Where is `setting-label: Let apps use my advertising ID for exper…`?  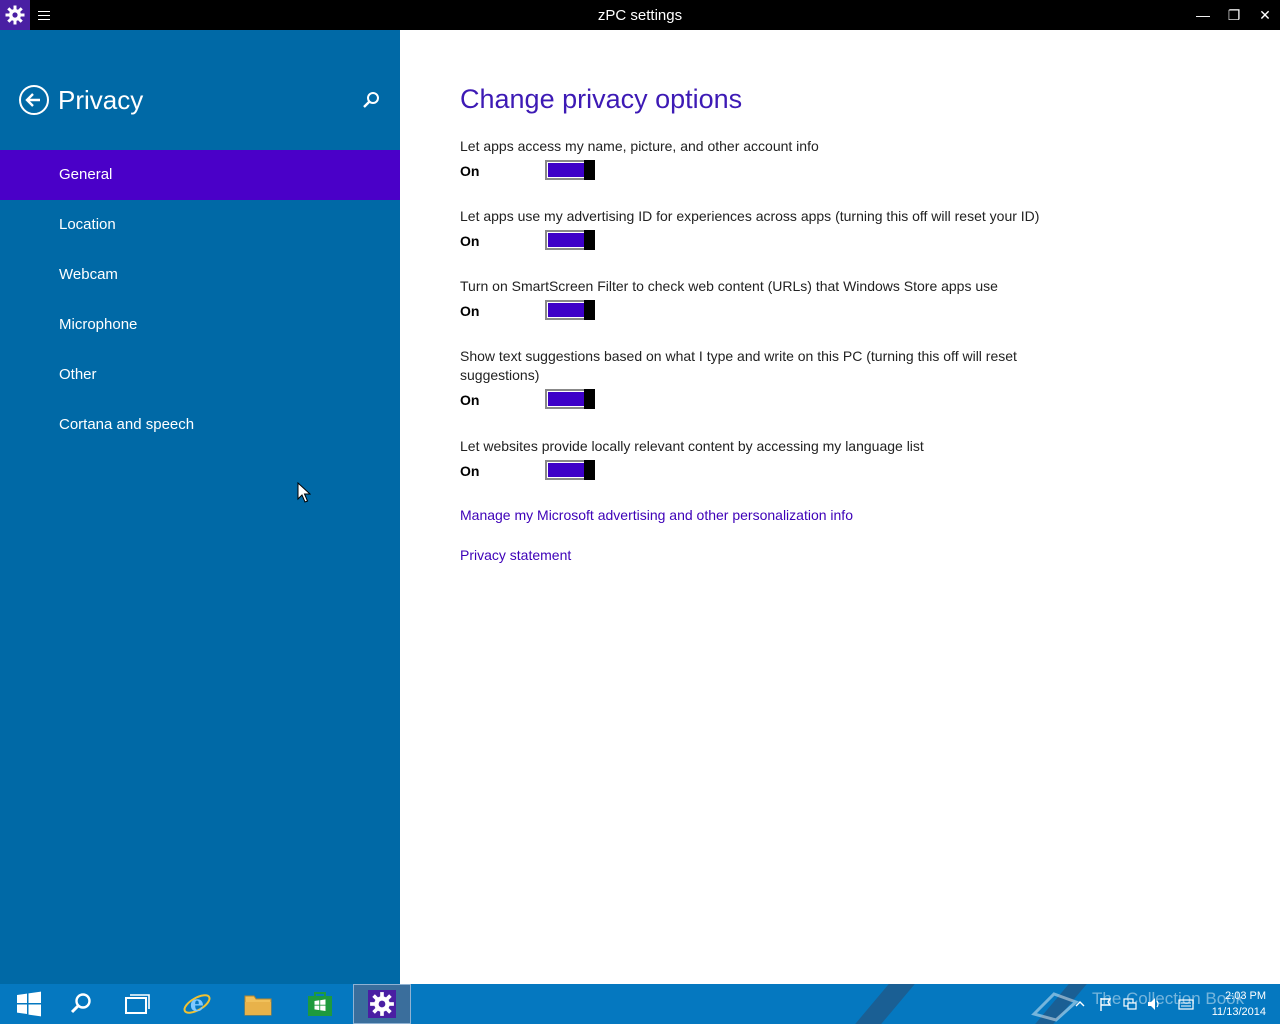 setting-label: Let apps use my advertising ID for exper… is located at coordinates (750, 216).